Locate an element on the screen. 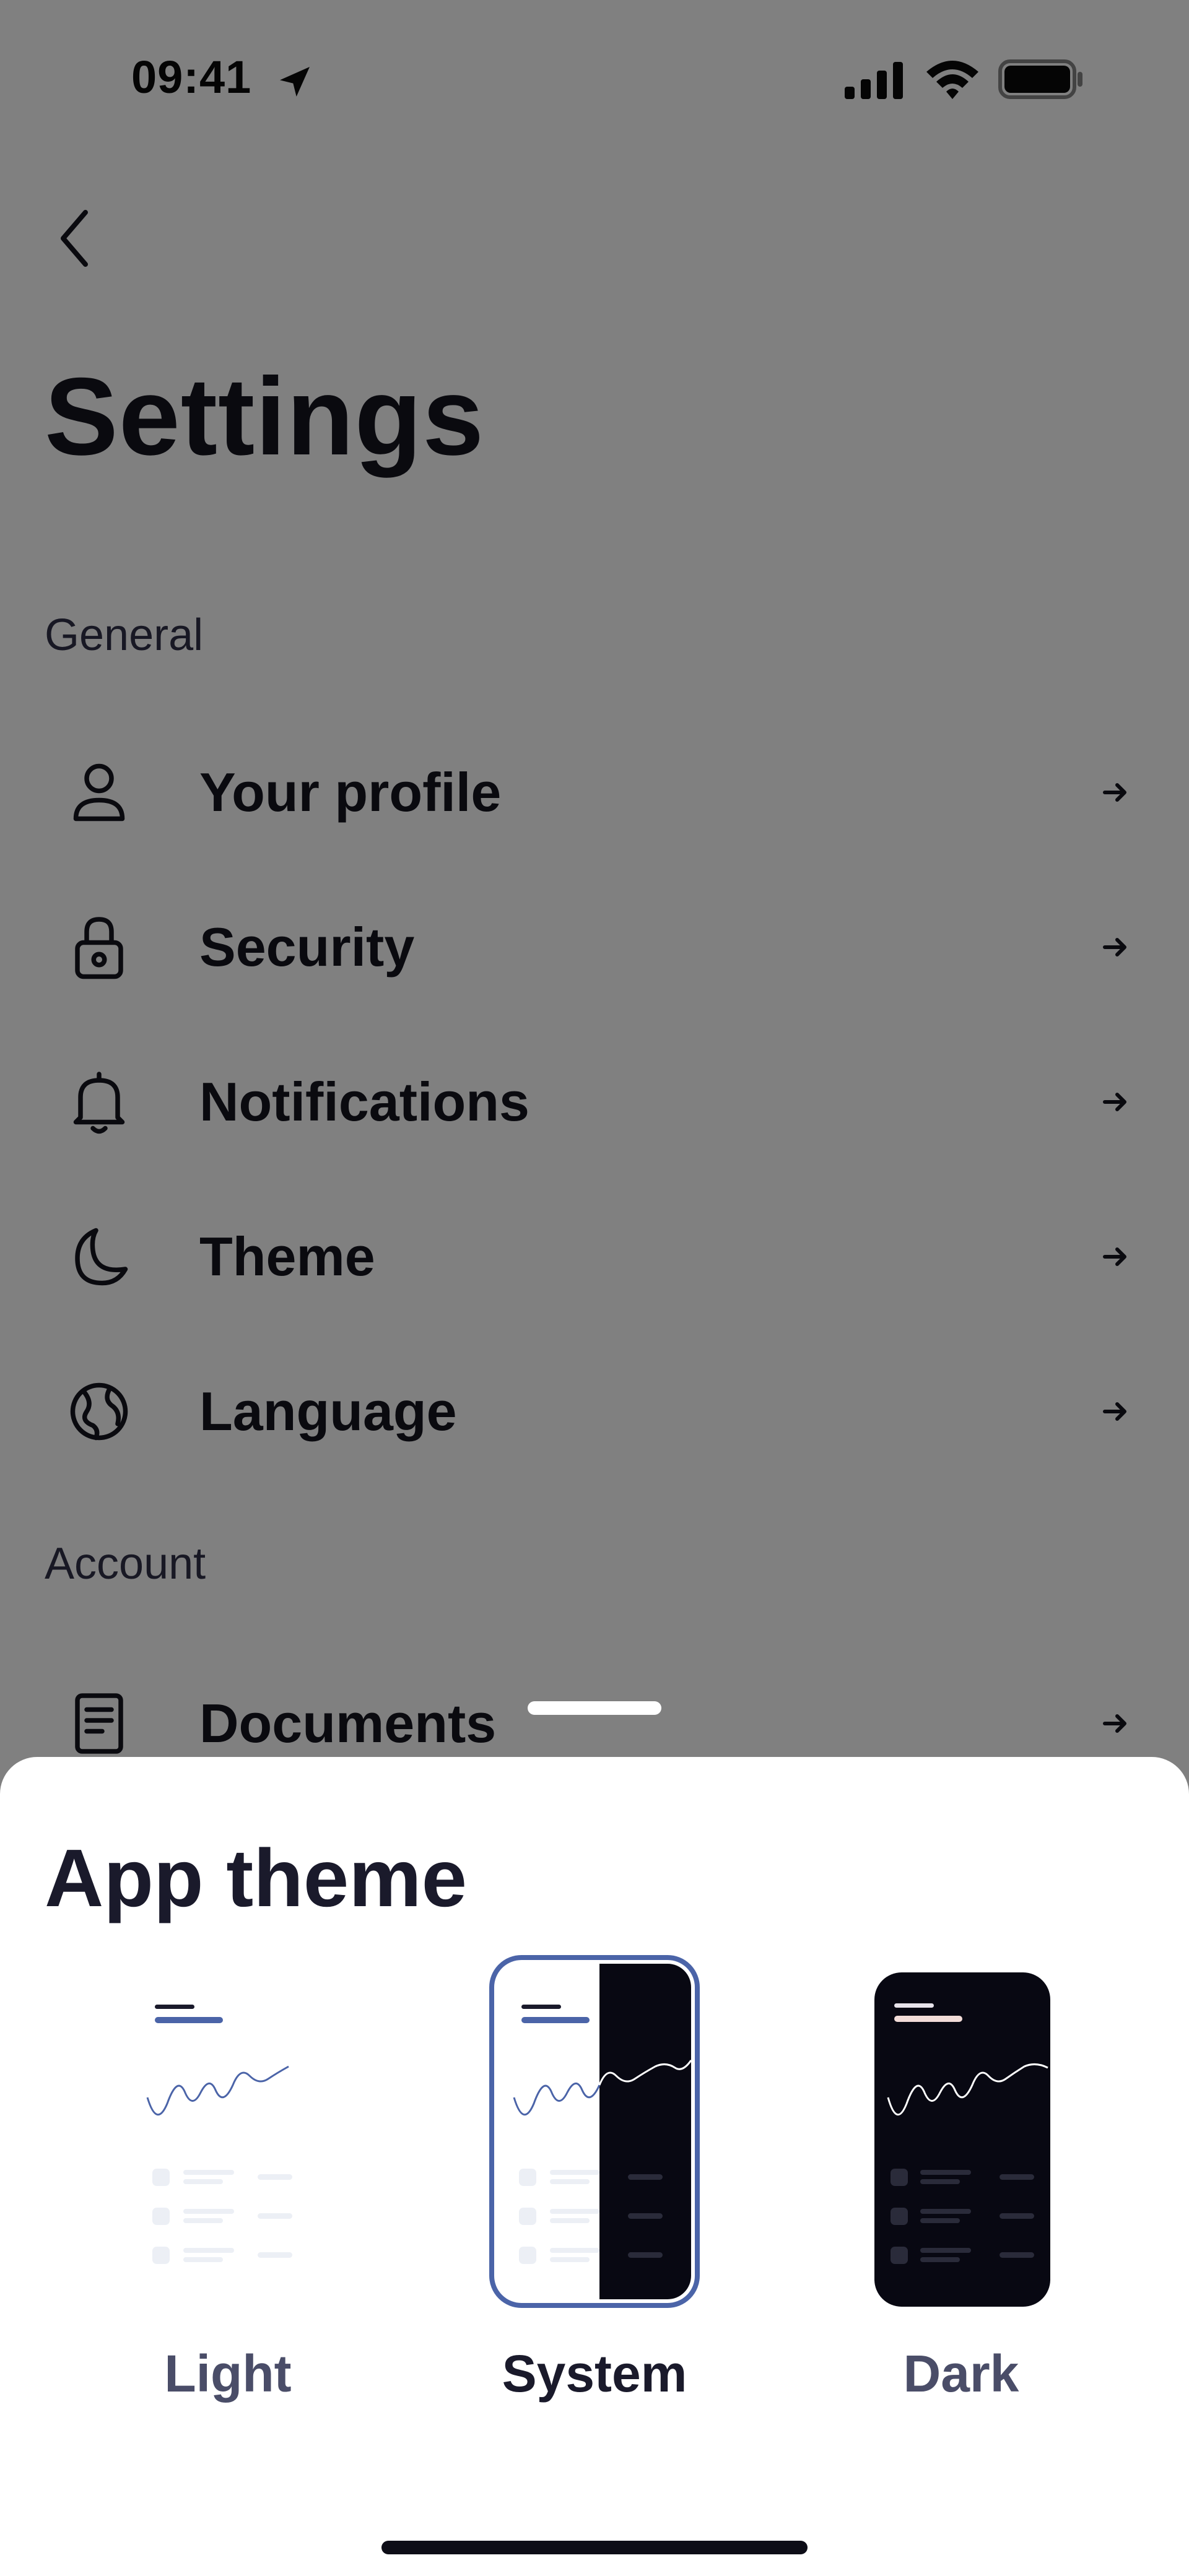  home-indicator is located at coordinates (594, 2547).